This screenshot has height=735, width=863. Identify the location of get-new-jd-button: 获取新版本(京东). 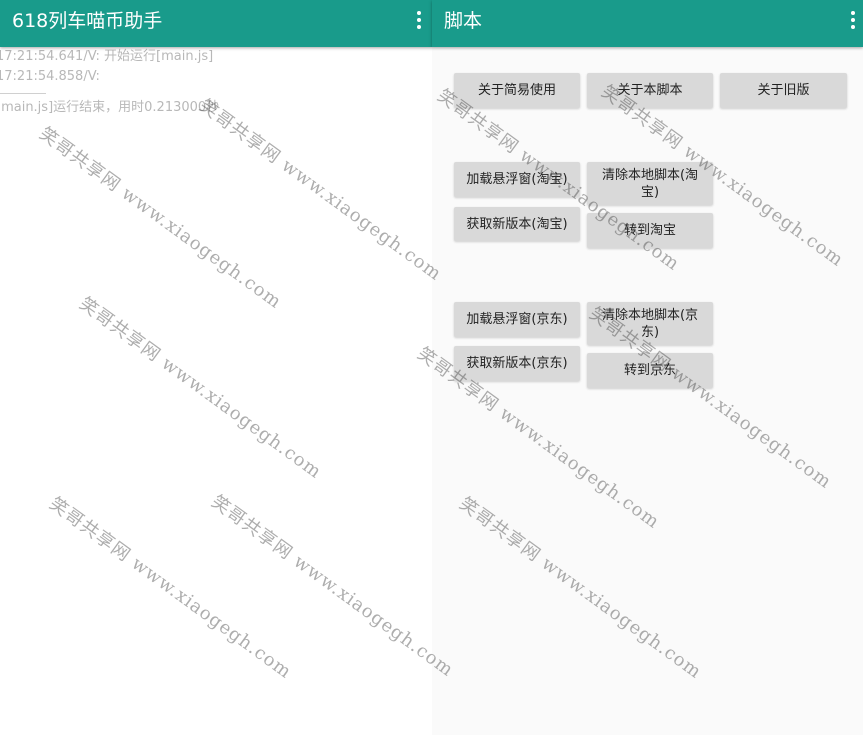
(517, 363).